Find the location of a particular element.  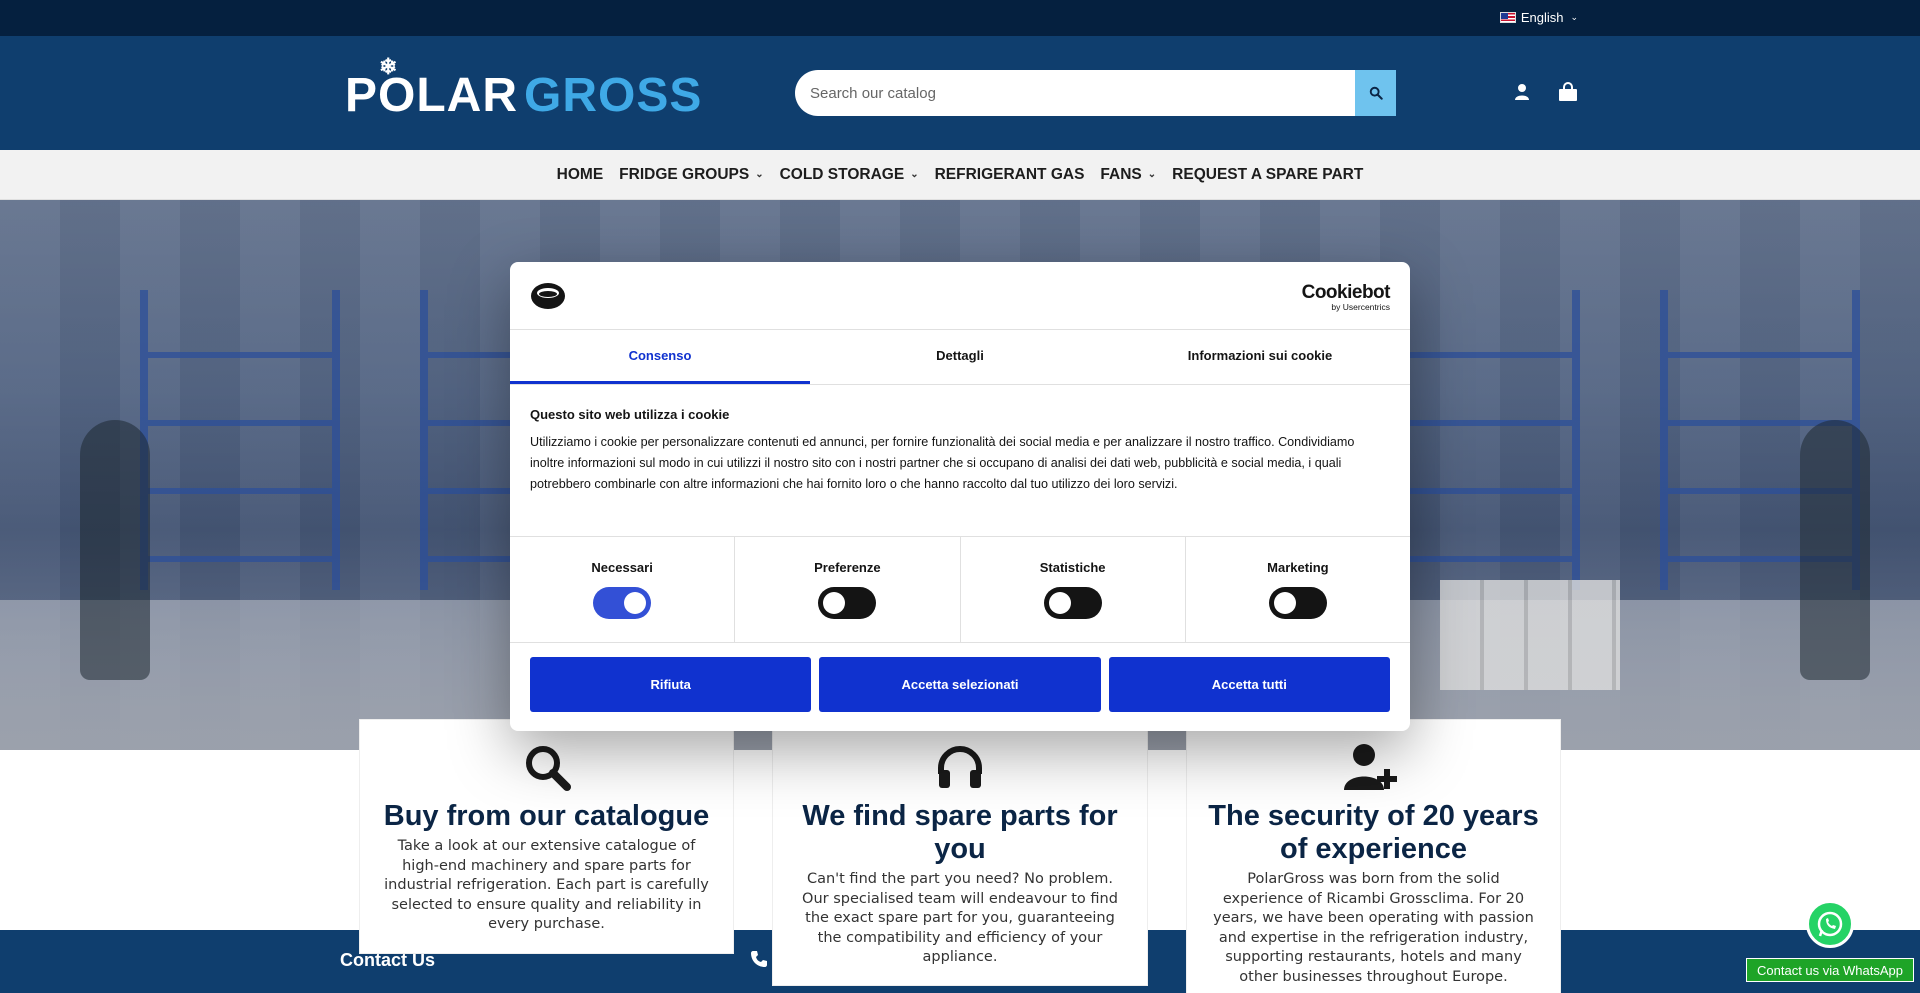

toggle-group-preferenze: Preferenze is located at coordinates (848, 589).